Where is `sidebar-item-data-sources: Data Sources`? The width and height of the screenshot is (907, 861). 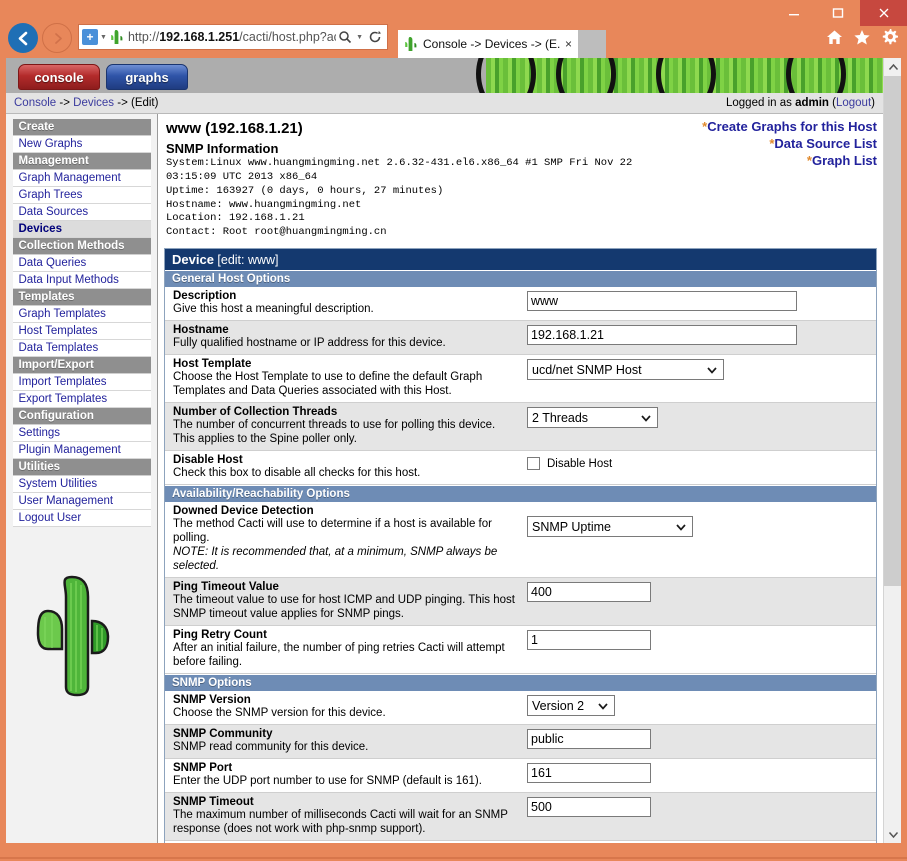
sidebar-item-data-sources: Data Sources is located at coordinates (81, 212).